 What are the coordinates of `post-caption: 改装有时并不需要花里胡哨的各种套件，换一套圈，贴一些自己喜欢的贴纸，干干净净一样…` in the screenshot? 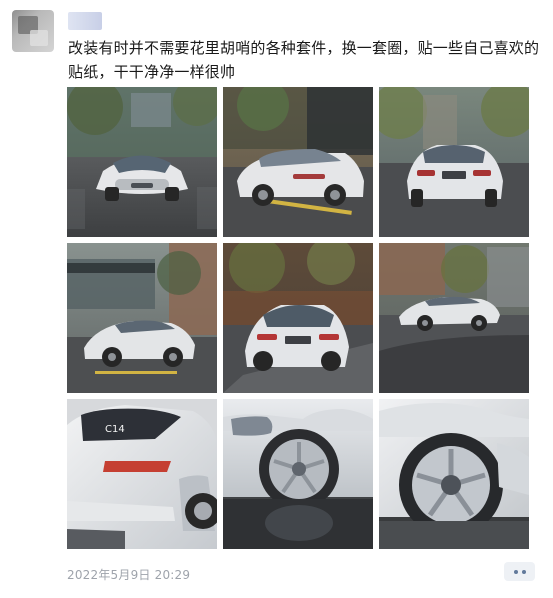 It's located at (304, 60).